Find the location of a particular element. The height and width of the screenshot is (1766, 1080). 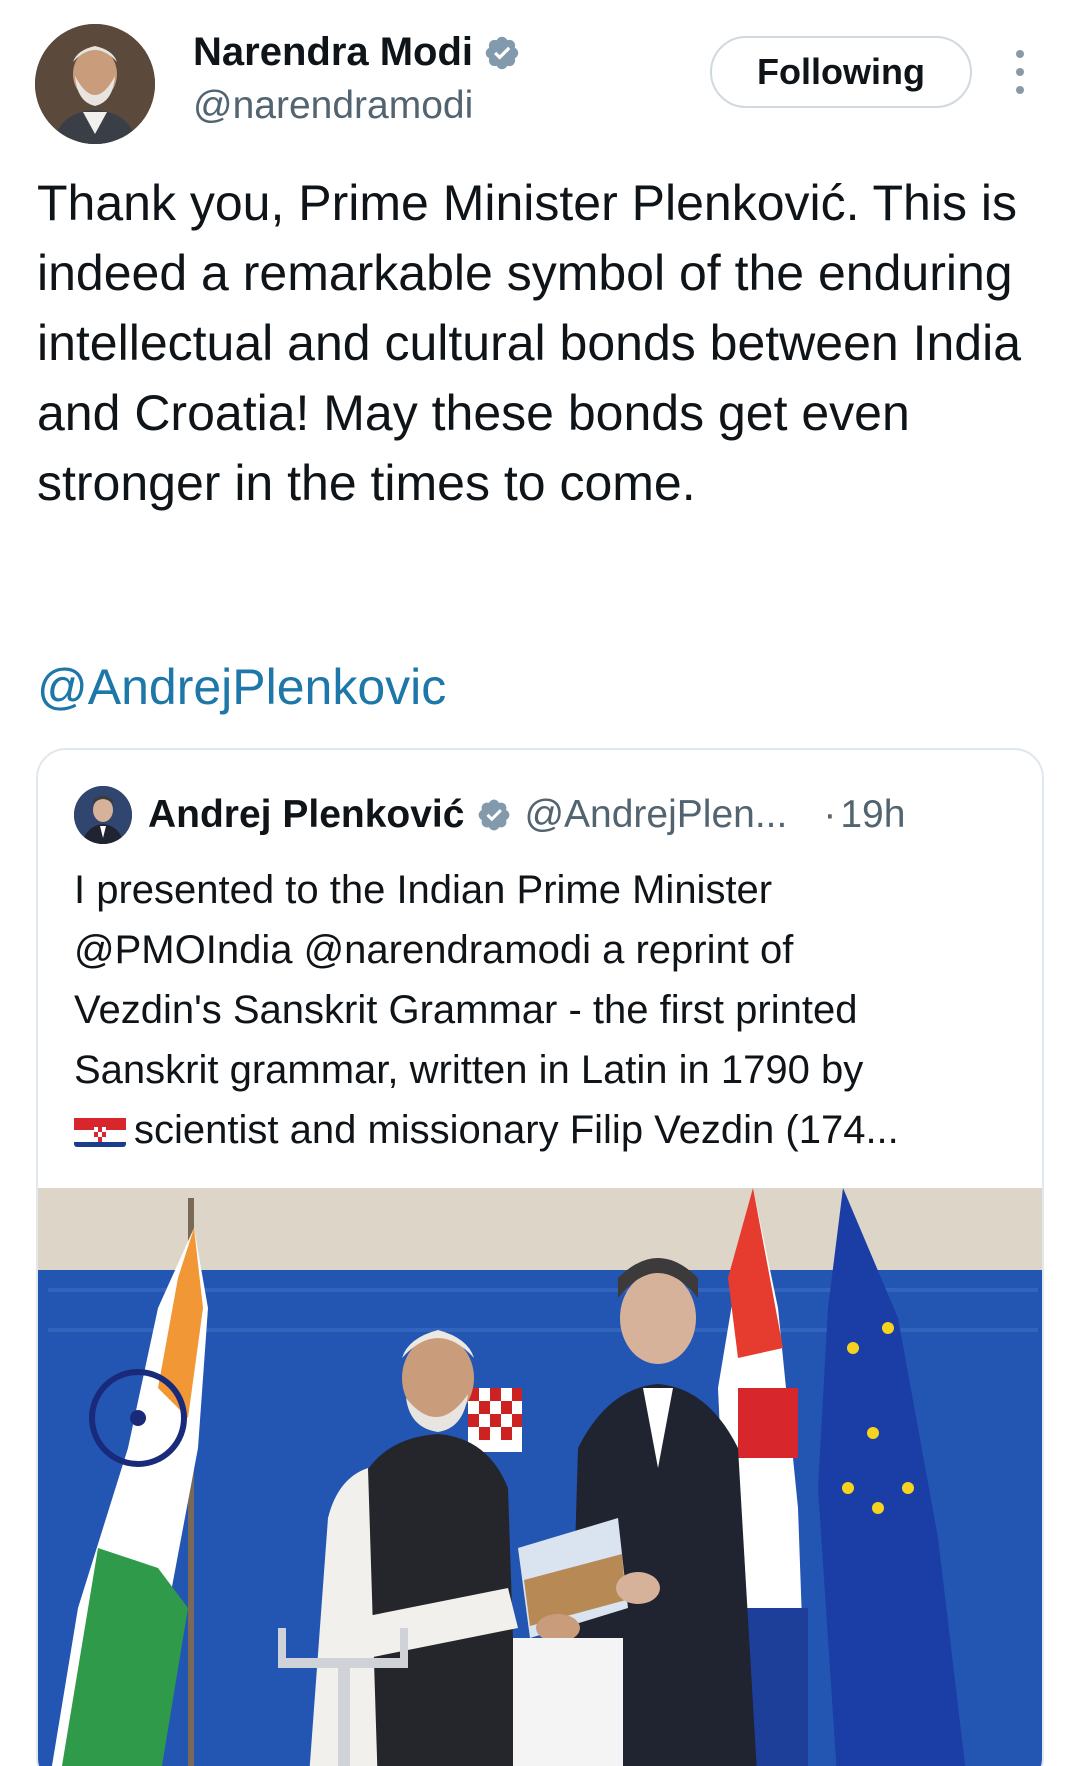

quote-text-line: I presented to the Indian Prime Minister is located at coordinates (423, 890).